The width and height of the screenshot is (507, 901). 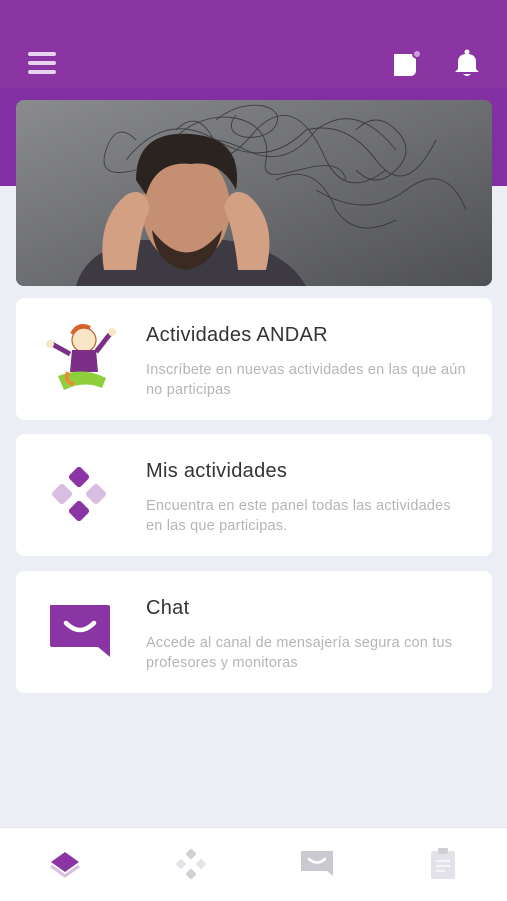 I want to click on calendar-icon, so click(x=407, y=63).